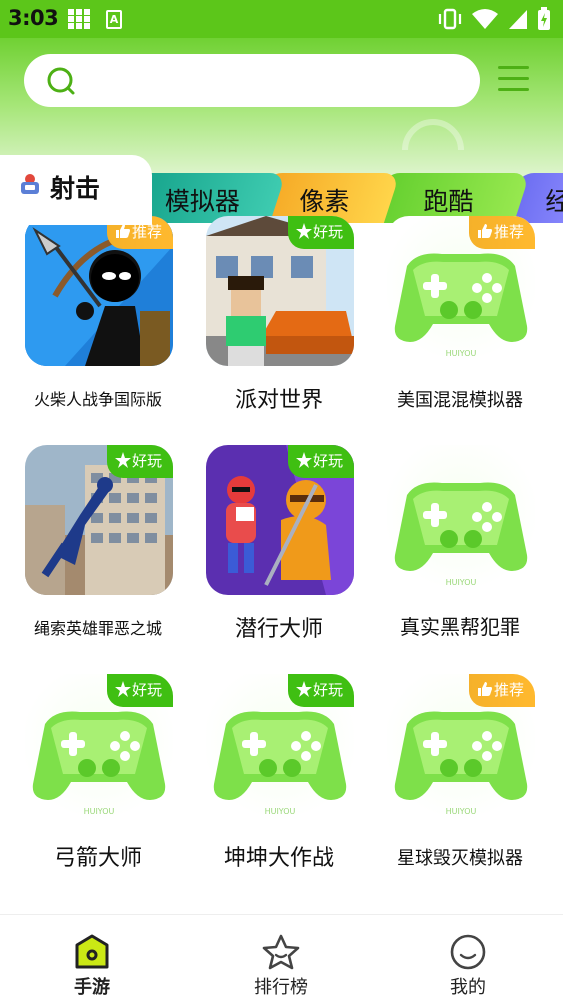  Describe the element at coordinates (114, 19) in the screenshot. I see `notification-a-icon: A` at that location.